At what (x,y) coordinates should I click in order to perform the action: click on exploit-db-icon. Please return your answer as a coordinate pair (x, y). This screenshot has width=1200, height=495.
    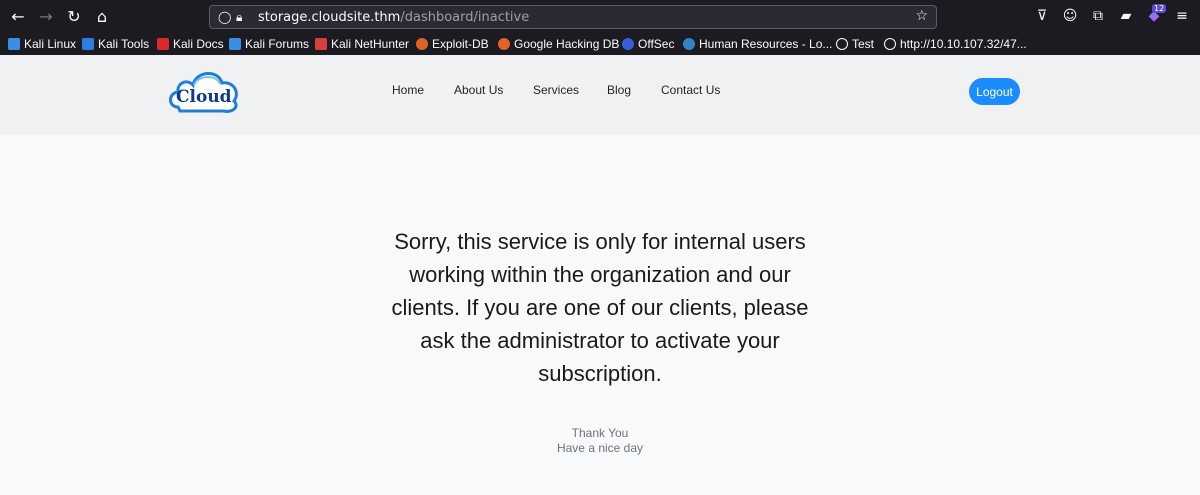
    Looking at the image, I should click on (422, 44).